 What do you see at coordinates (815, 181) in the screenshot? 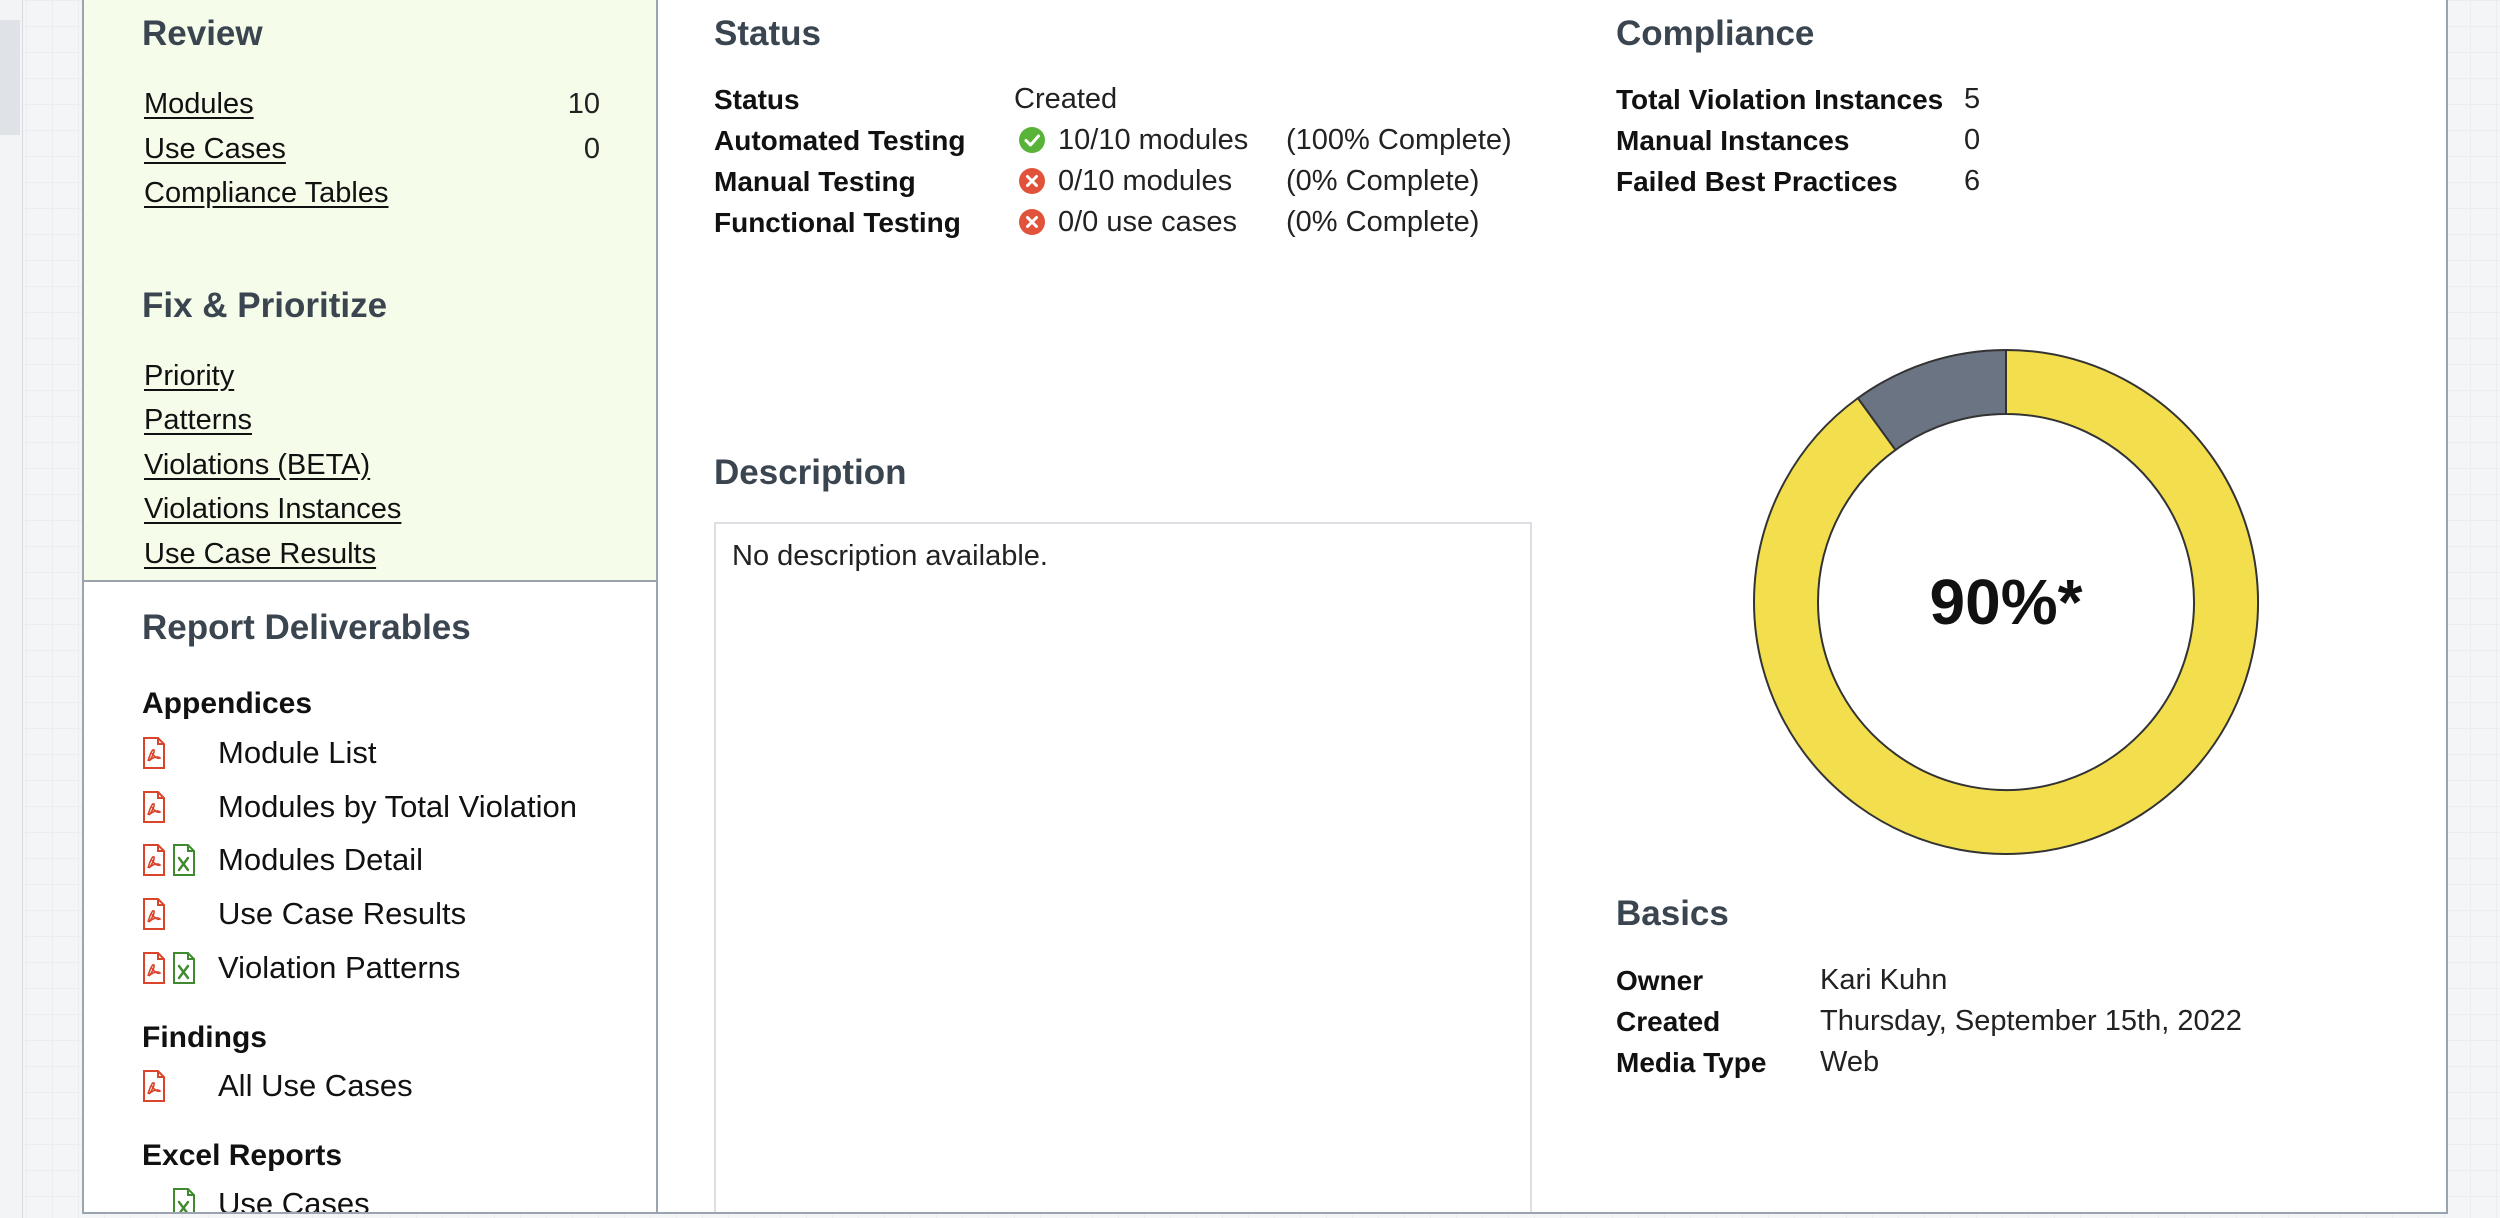
I see `manual-testing-label: Manual Testing` at bounding box center [815, 181].